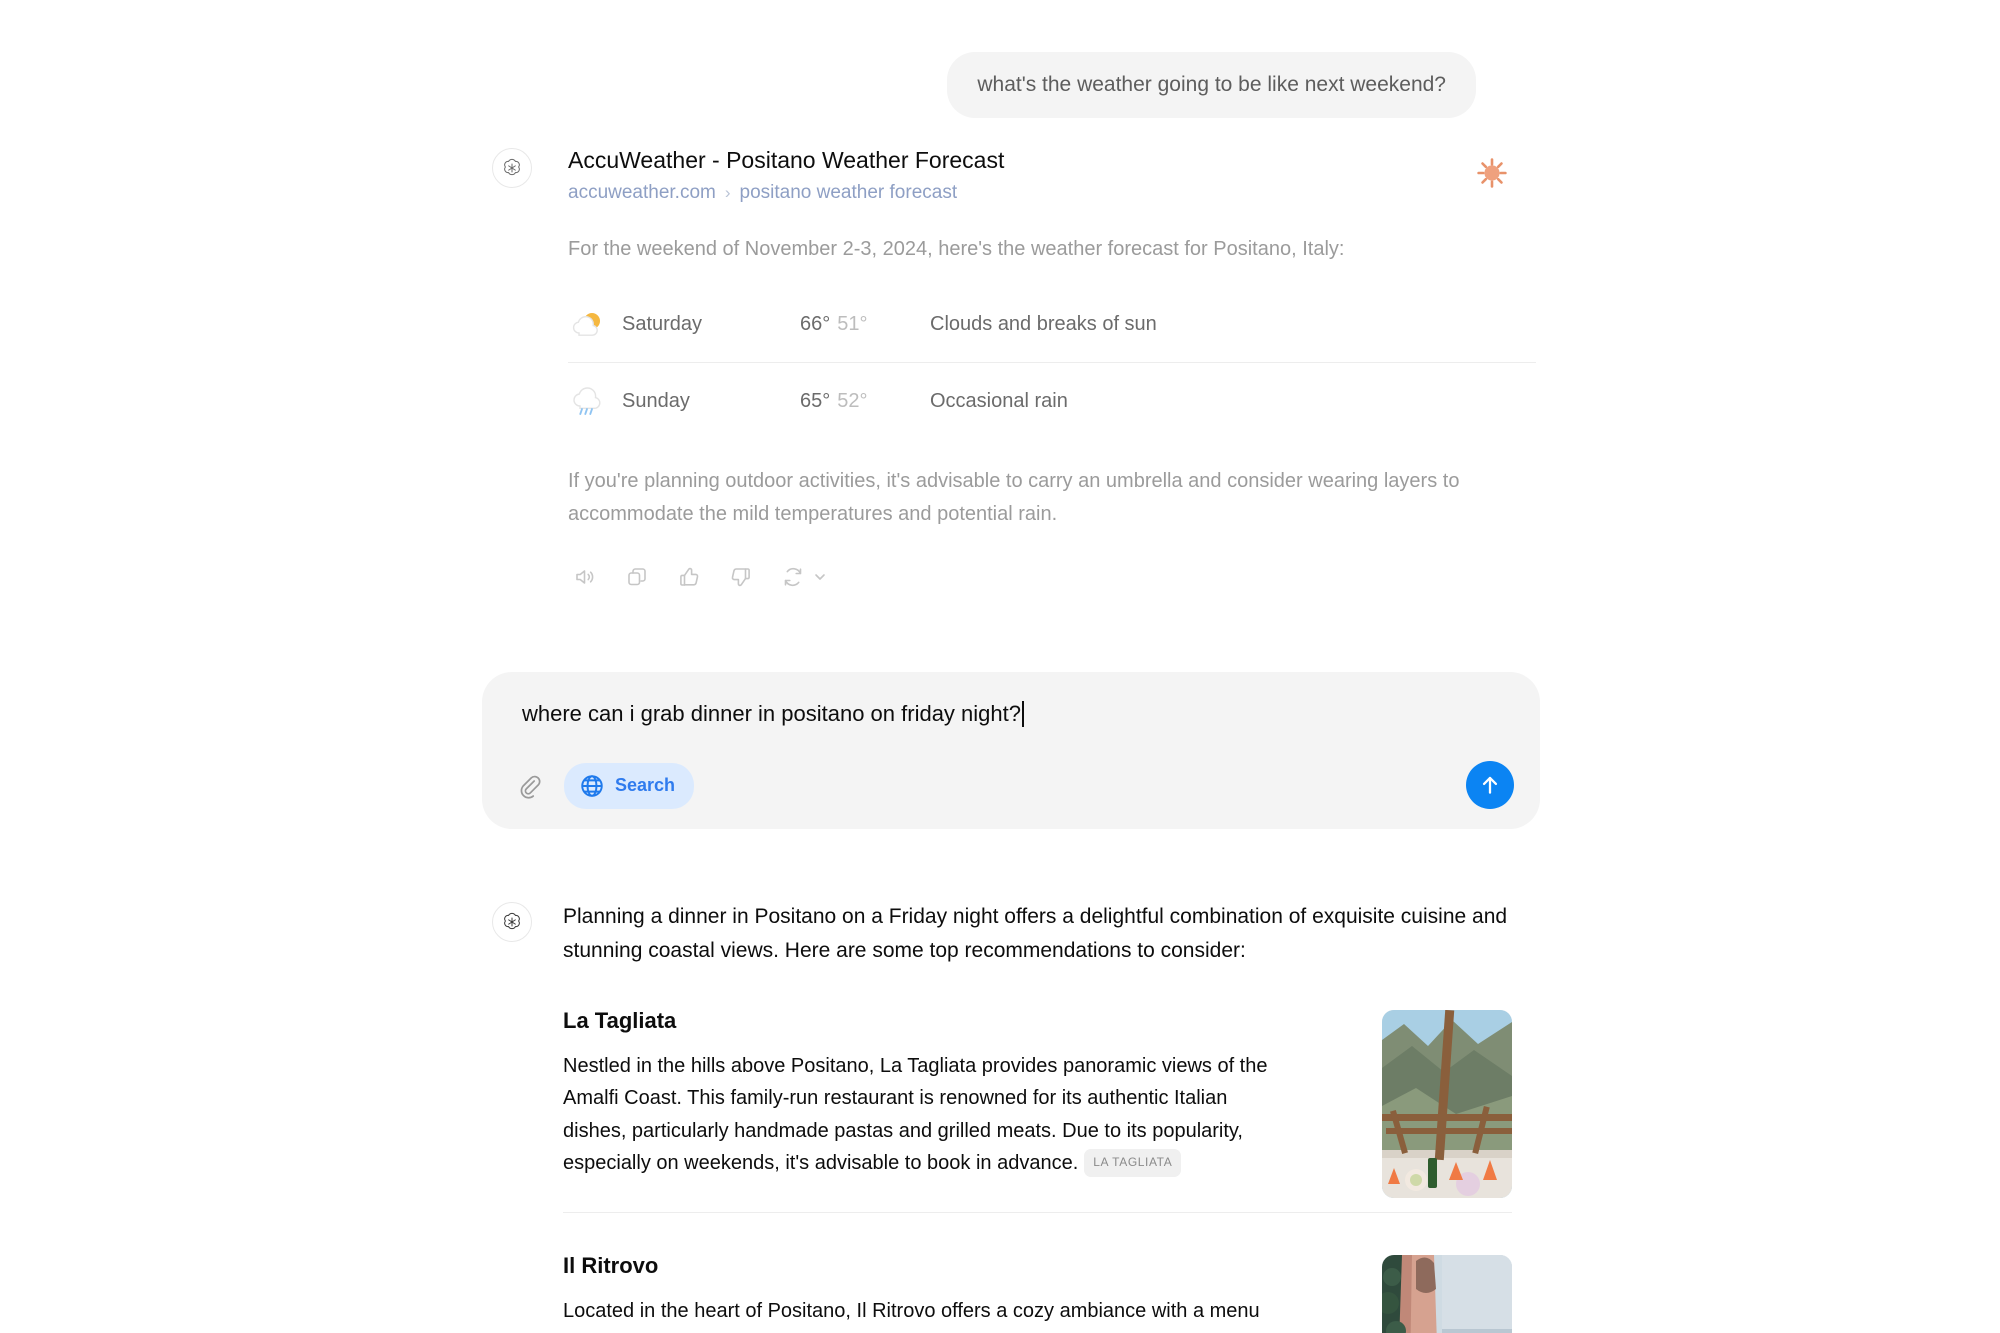 Image resolution: width=2000 pixels, height=1333 pixels. What do you see at coordinates (741, 577) in the screenshot?
I see `thumbs-down-button` at bounding box center [741, 577].